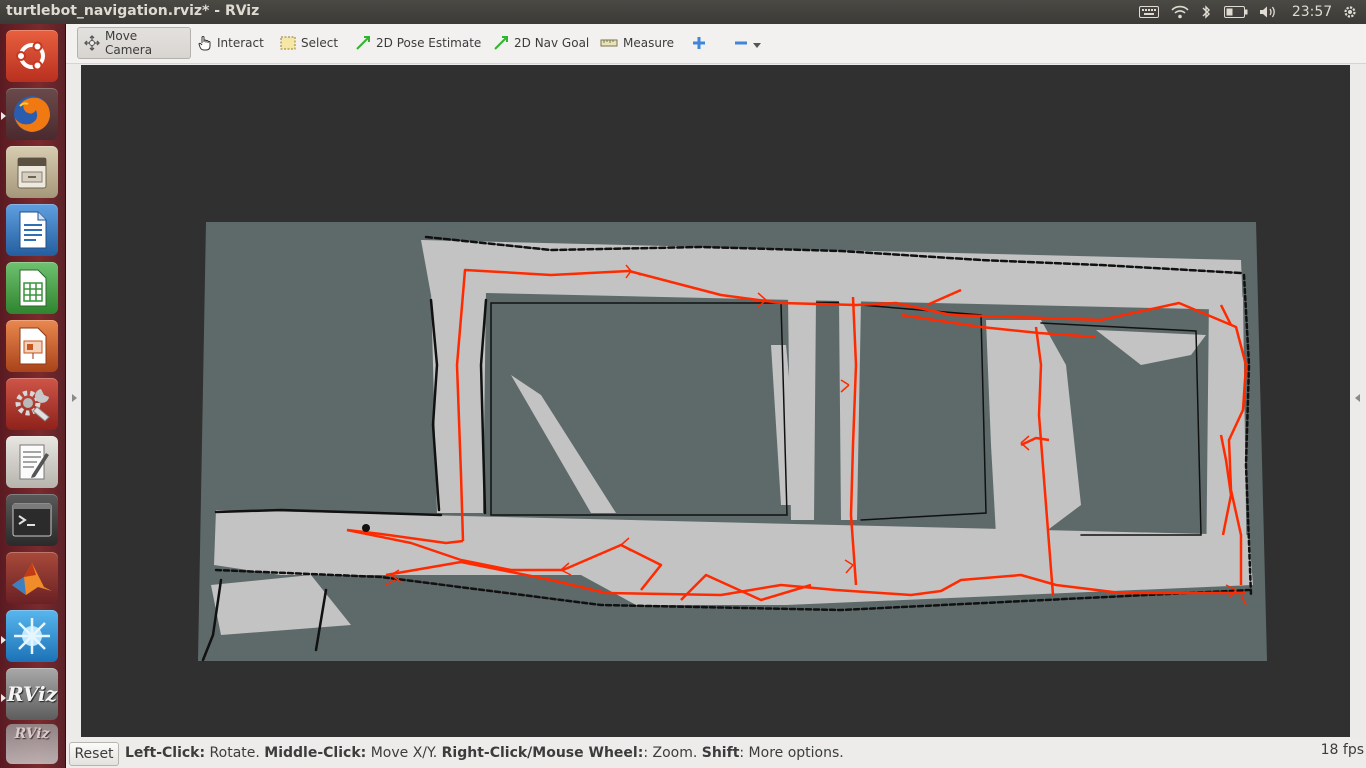 The image size is (1366, 768). I want to click on writer-document-icon, so click(33, 230).